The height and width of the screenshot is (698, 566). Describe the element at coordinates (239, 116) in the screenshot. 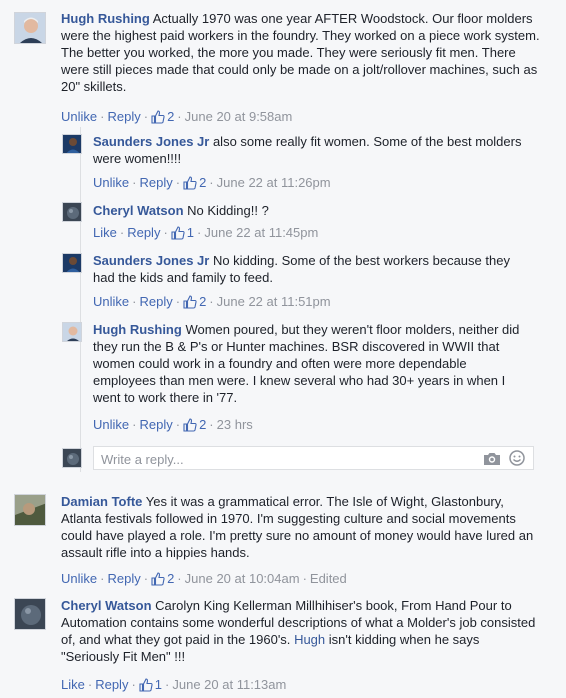

I see `comment-timestamp: June 20 at 9:58am` at that location.